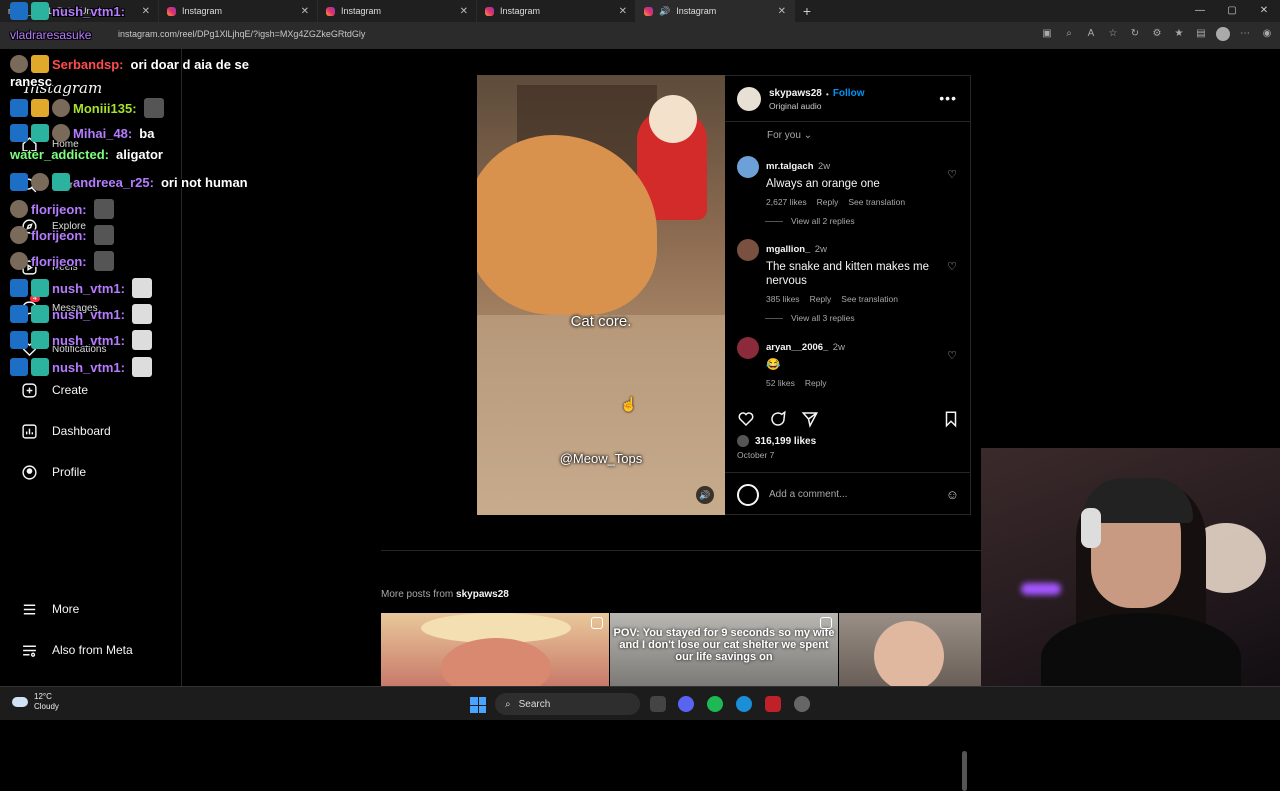  Describe the element at coordinates (1201, 34) in the screenshot. I see `collections-icon: ▤` at that location.